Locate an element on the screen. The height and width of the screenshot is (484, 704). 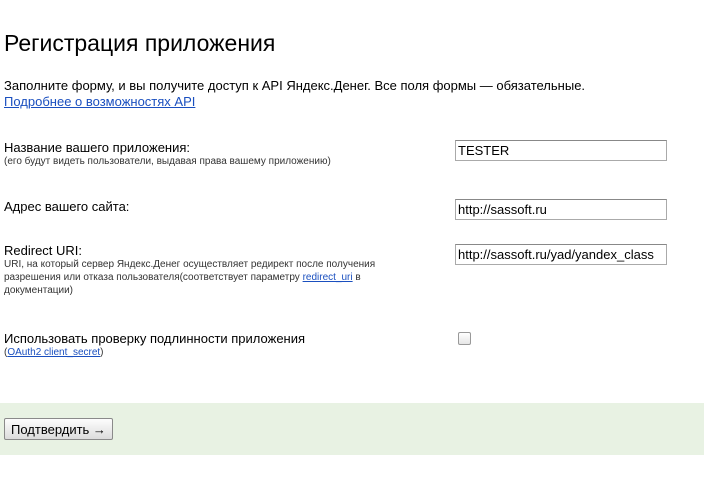
site-url-label: Адрес вашего сайта: is located at coordinates (67, 206).